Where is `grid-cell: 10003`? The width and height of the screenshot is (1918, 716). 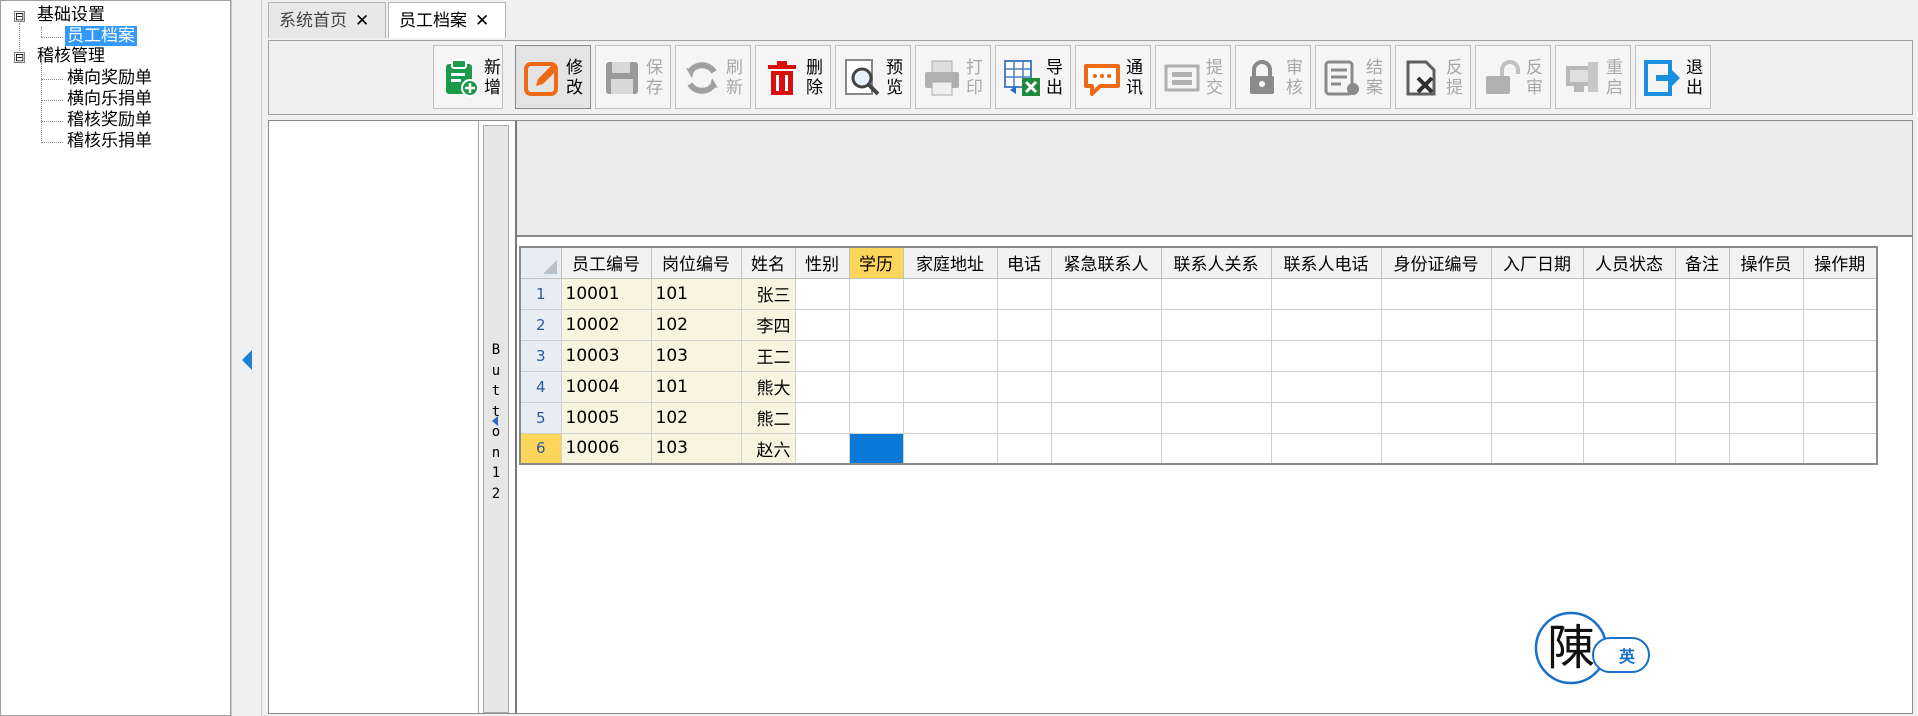
grid-cell: 10003 is located at coordinates (606, 355).